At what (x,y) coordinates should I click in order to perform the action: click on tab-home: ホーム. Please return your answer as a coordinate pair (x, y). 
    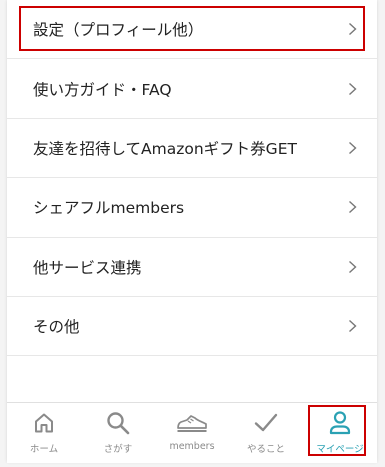
    Looking at the image, I should click on (44, 433).